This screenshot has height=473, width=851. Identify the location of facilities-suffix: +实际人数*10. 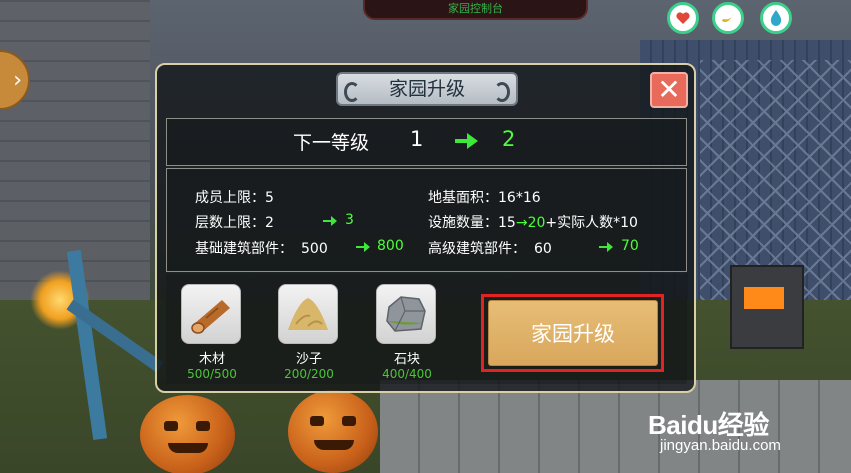
(591, 223).